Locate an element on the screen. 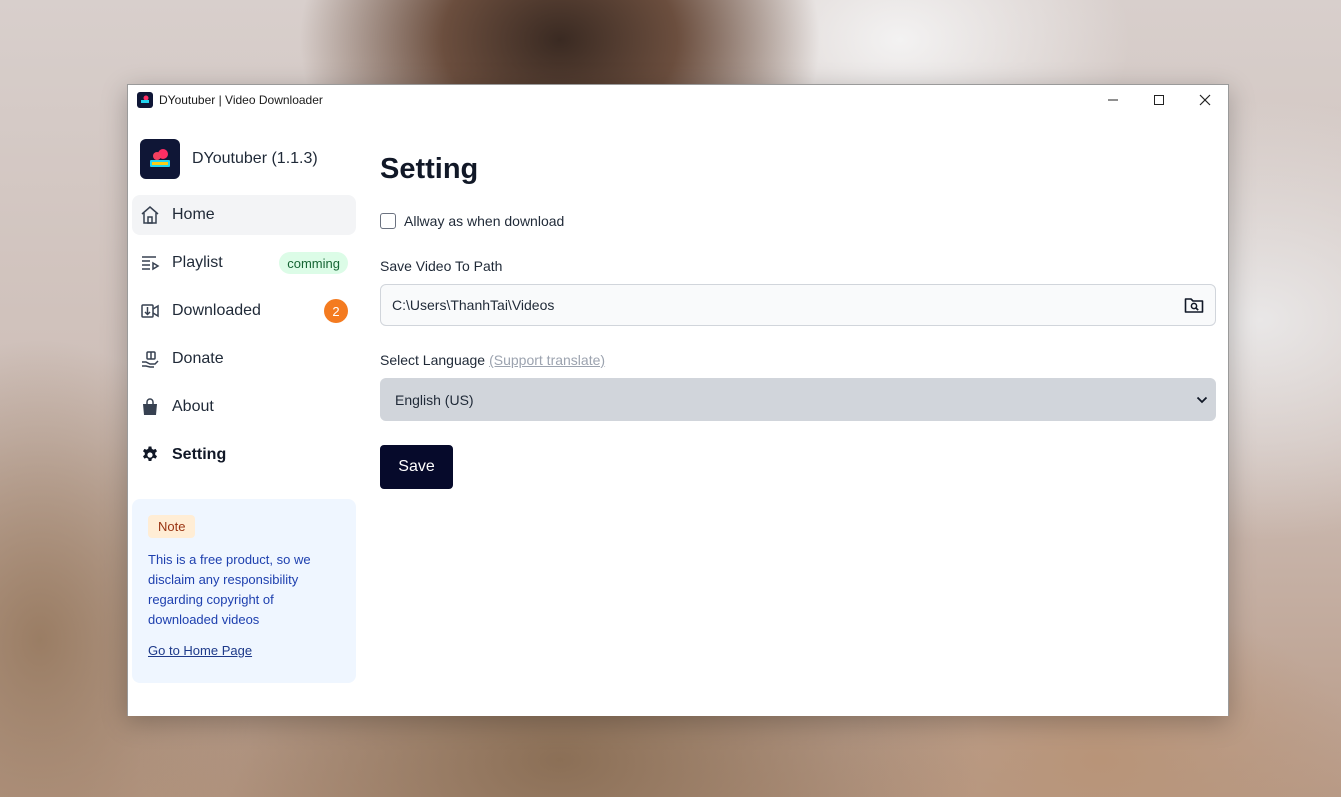 The width and height of the screenshot is (1341, 797). language-label-row: Select Language (Support translate) is located at coordinates (492, 360).